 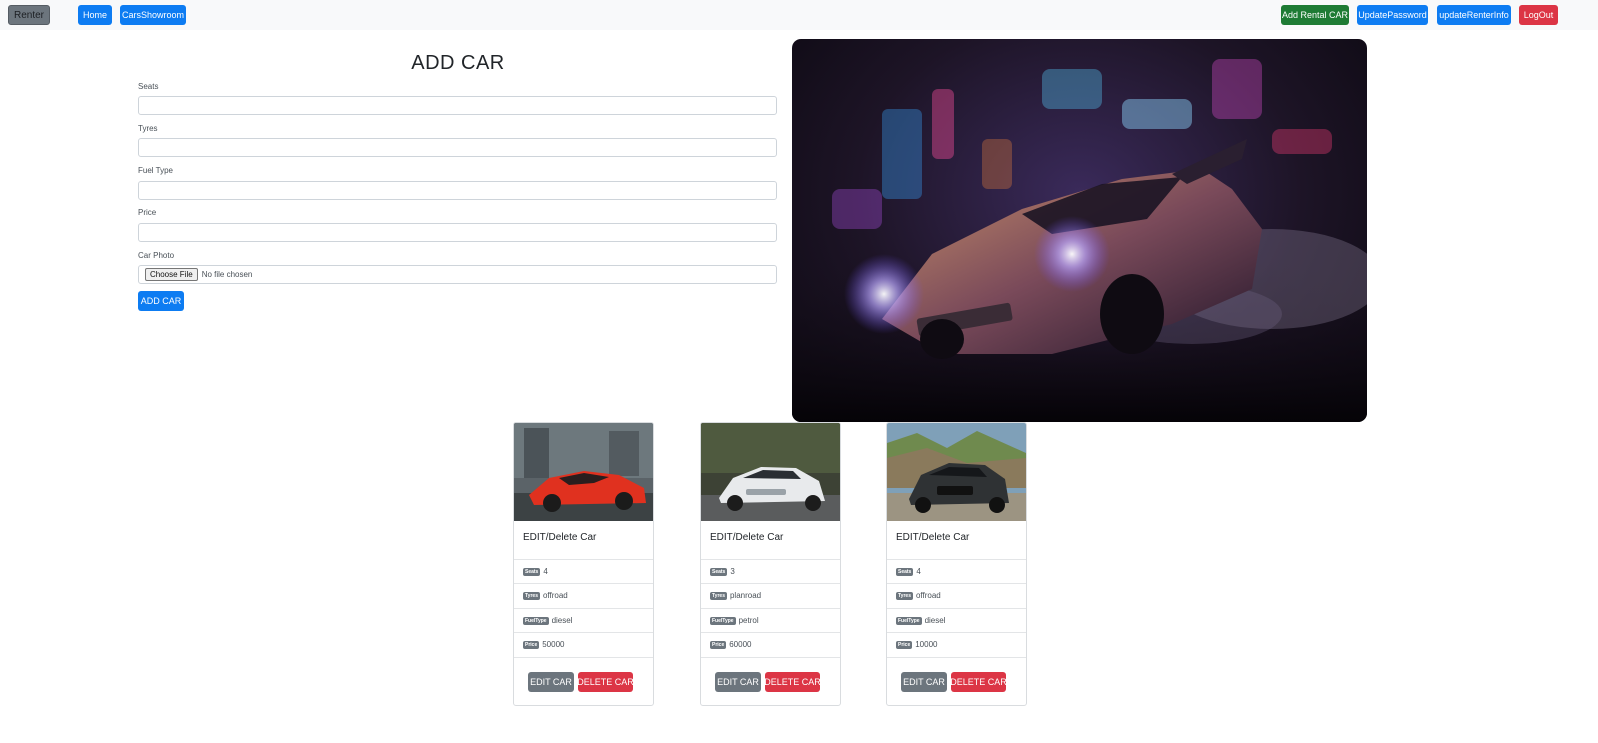 I want to click on card-price-value: 60000, so click(x=740, y=644).